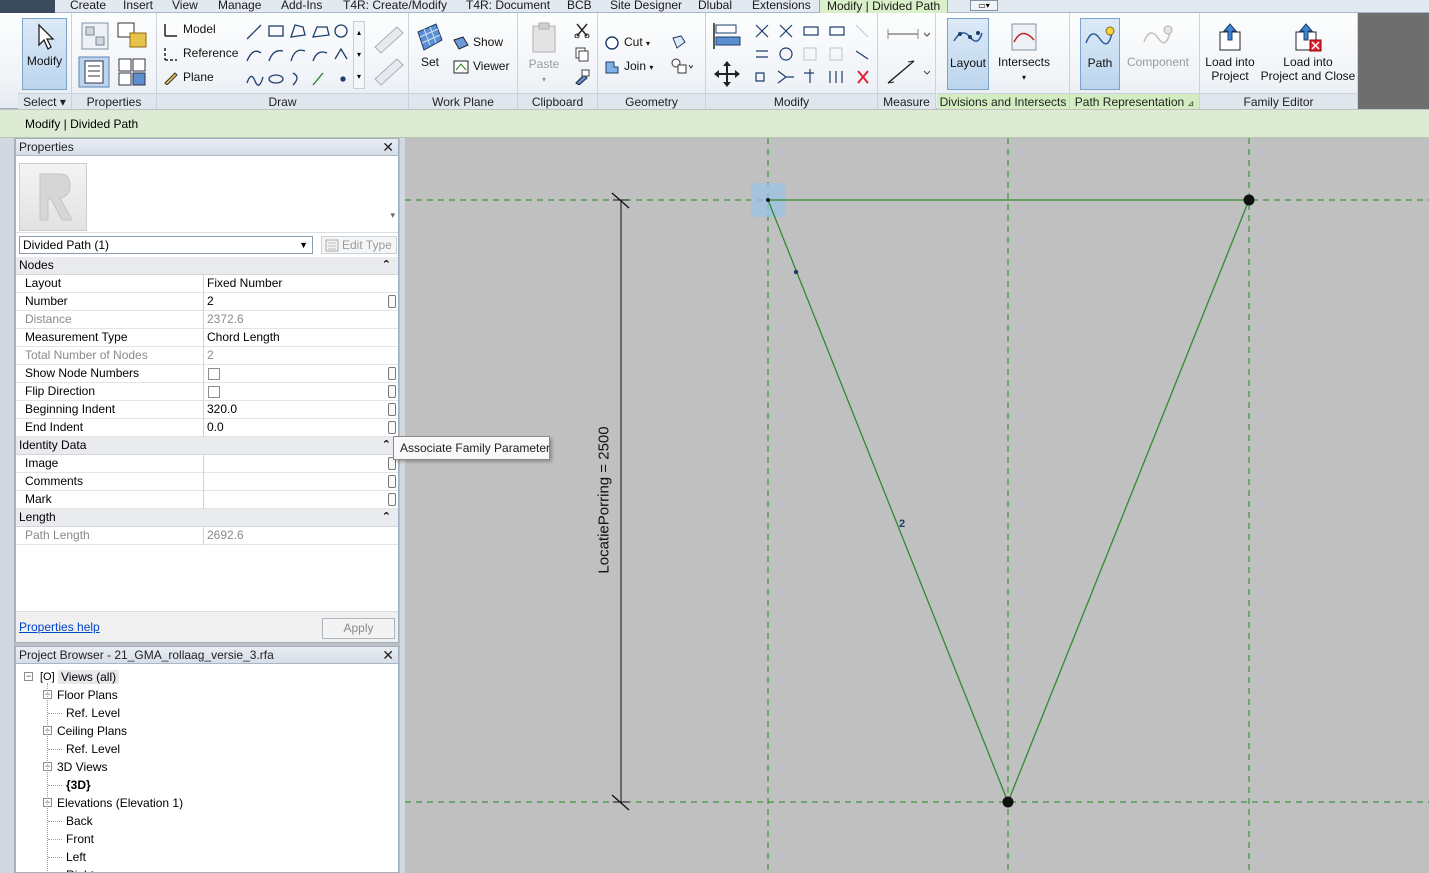 The image size is (1429, 873). What do you see at coordinates (28, 676) in the screenshot?
I see `tree-collapse-toggle: −` at bounding box center [28, 676].